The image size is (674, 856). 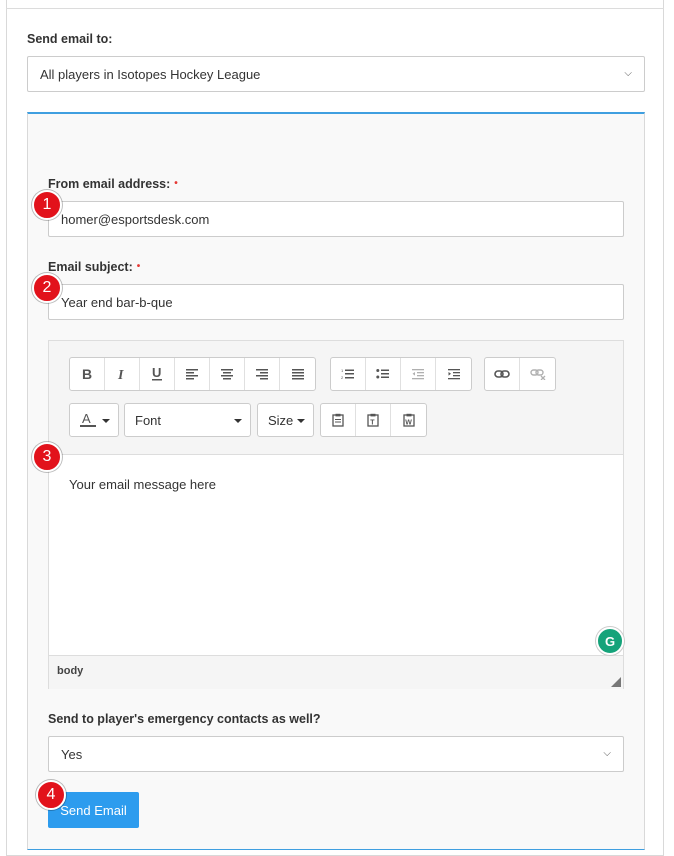 I want to click on subject-value: Year end bar-b-que, so click(x=117, y=302).